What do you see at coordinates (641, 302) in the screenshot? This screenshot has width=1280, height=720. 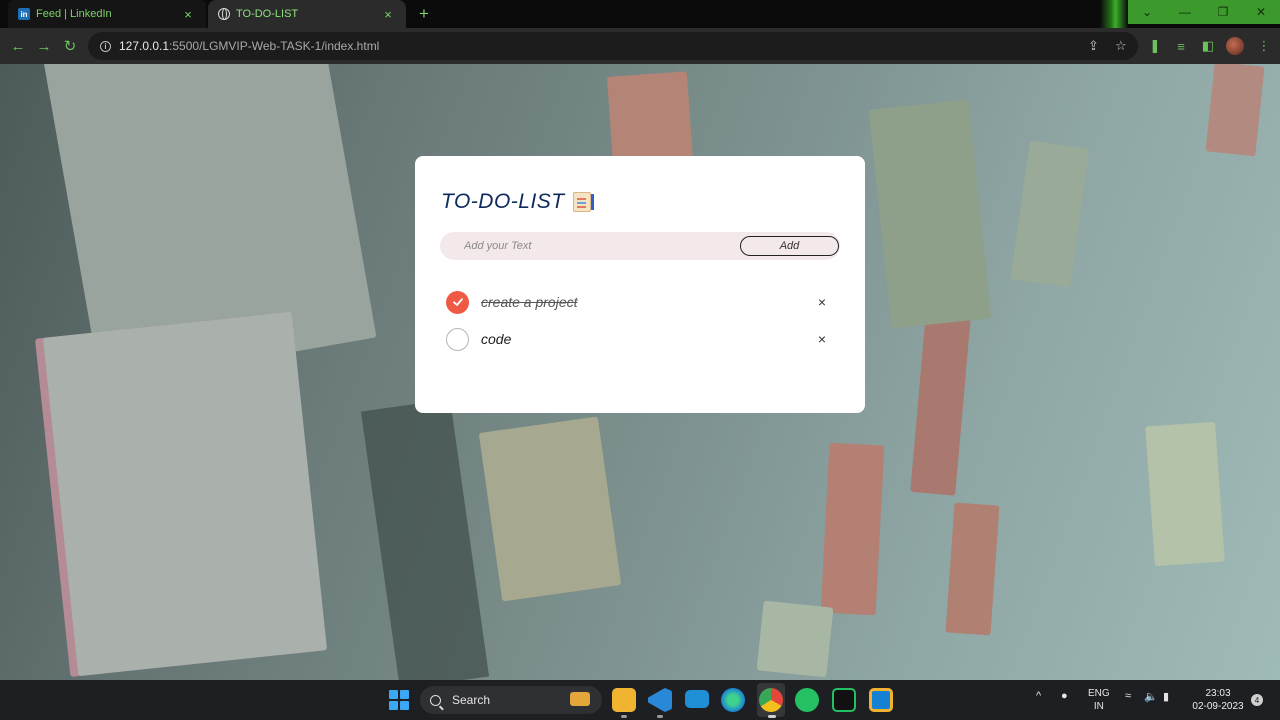 I see `task-item: create a project ×` at bounding box center [641, 302].